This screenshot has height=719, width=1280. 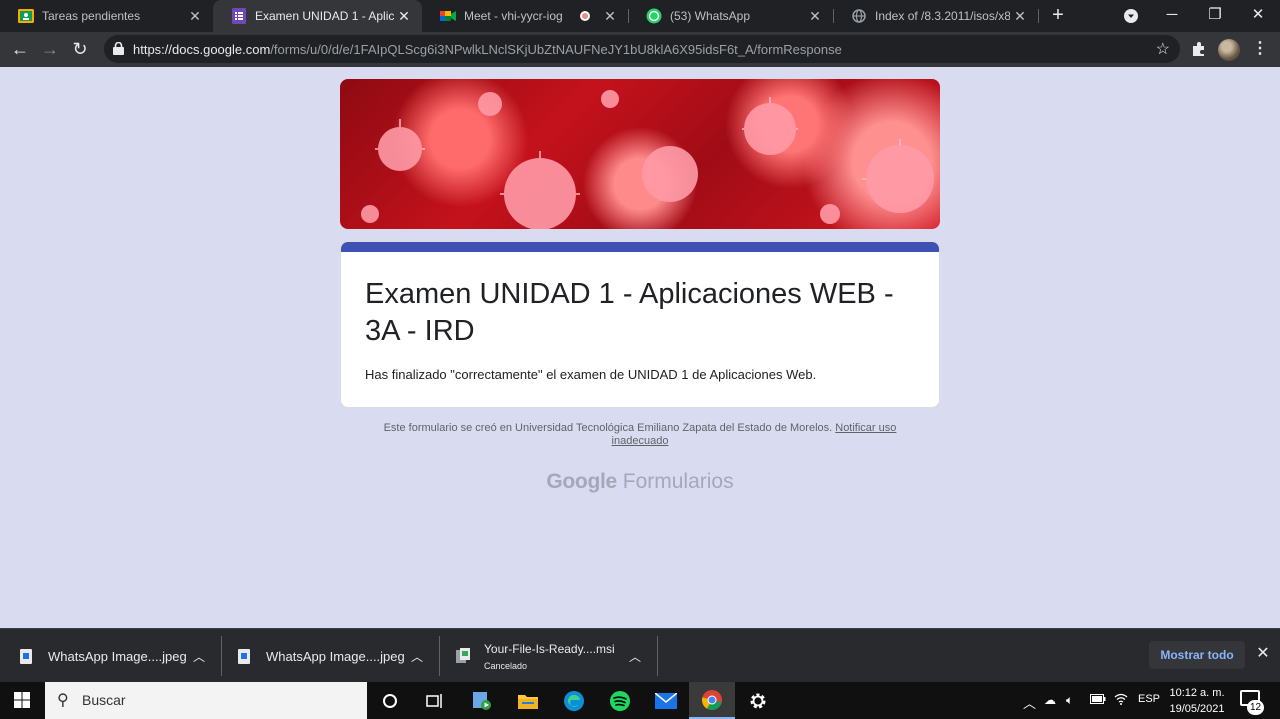 I want to click on tab-tareas-pendientes: Tareas pendientes ✕, so click(x=106, y=16).